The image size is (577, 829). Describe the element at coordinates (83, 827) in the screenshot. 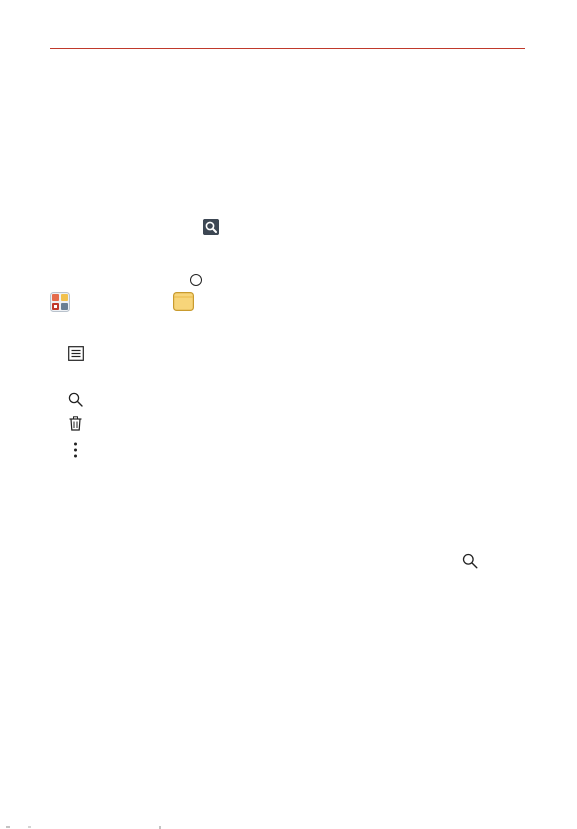

I see `footer-marks` at that location.